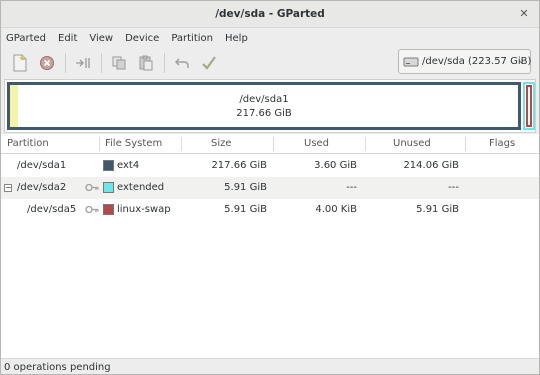  I want to click on cell-file-system: extended, so click(141, 187).